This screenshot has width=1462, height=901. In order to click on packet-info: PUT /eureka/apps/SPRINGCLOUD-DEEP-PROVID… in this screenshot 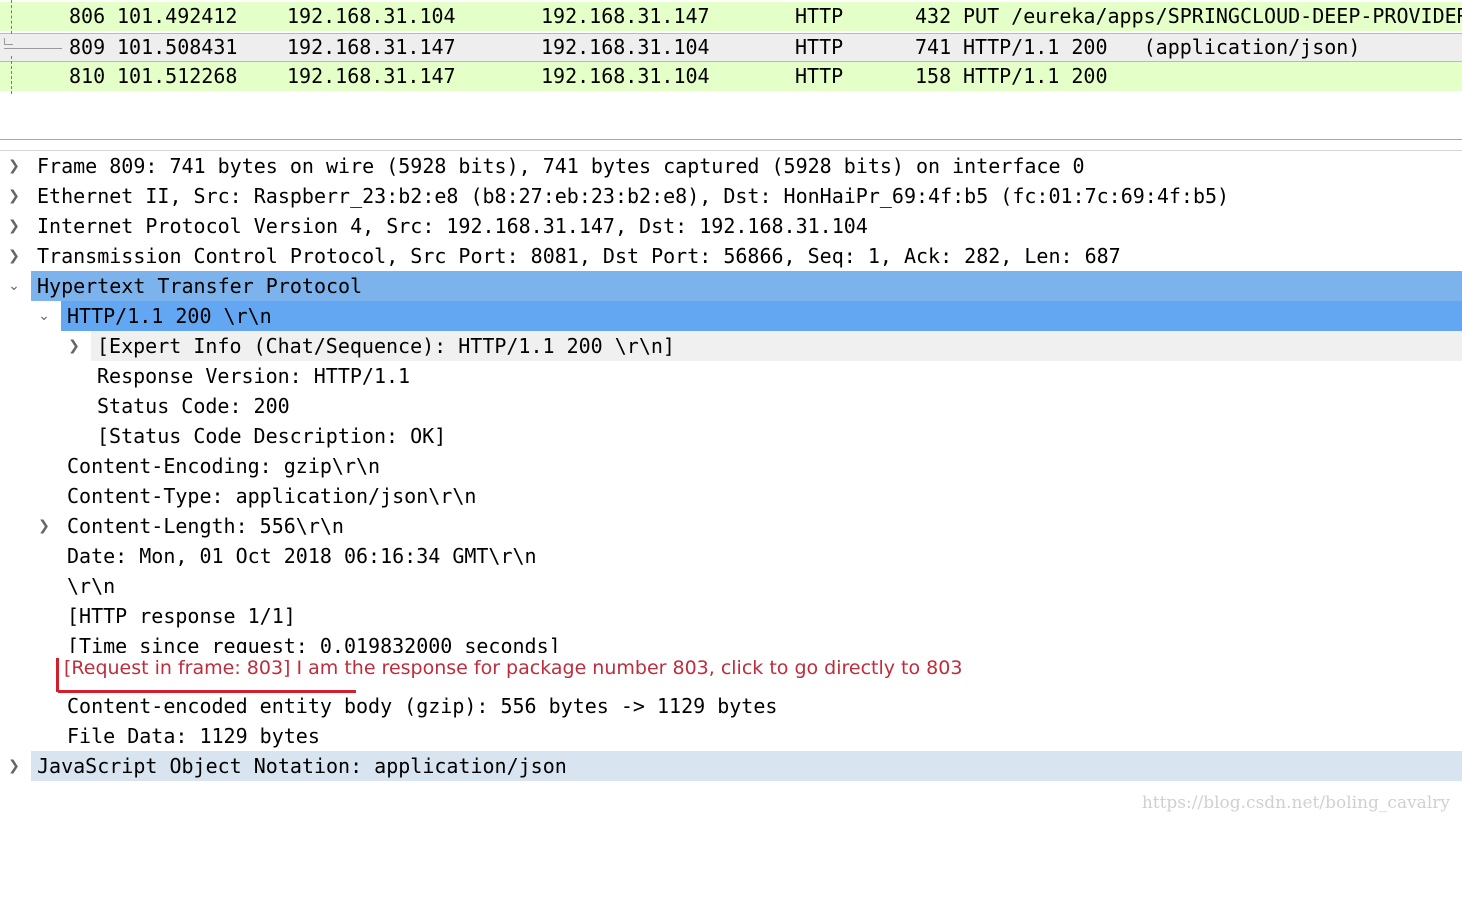, I will do `click(1212, 16)`.